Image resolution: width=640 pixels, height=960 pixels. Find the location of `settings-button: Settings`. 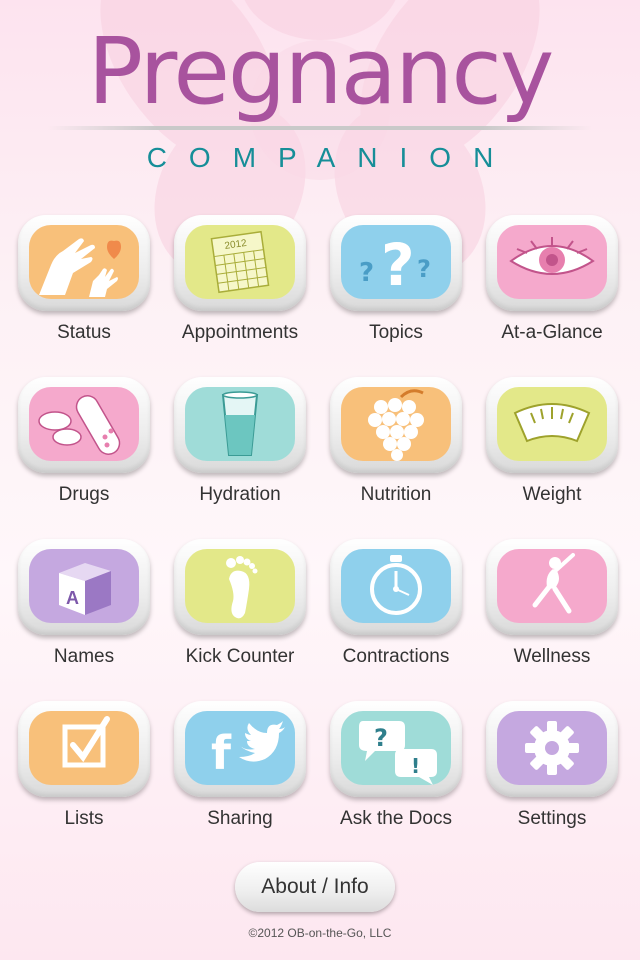

settings-button: Settings is located at coordinates (552, 771).